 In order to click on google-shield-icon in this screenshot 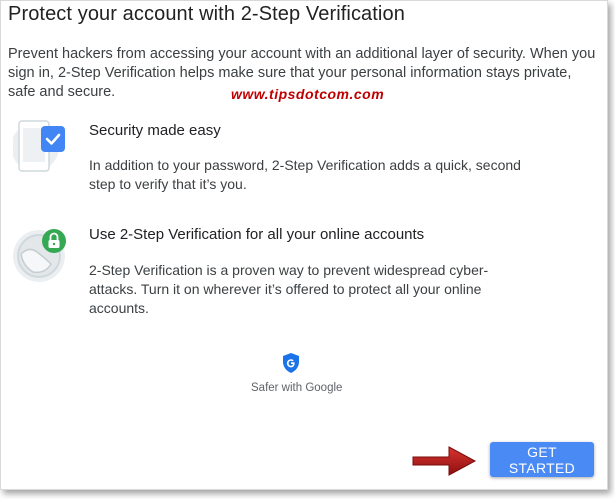, I will do `click(291, 365)`.